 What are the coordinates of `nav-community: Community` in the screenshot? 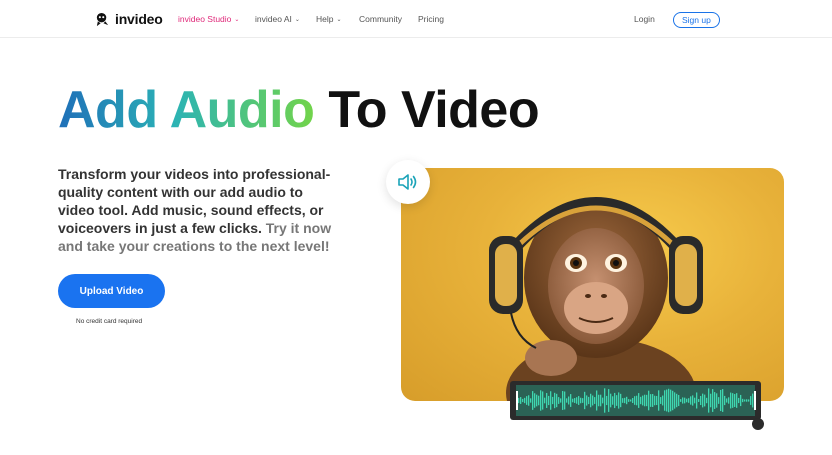 It's located at (380, 19).